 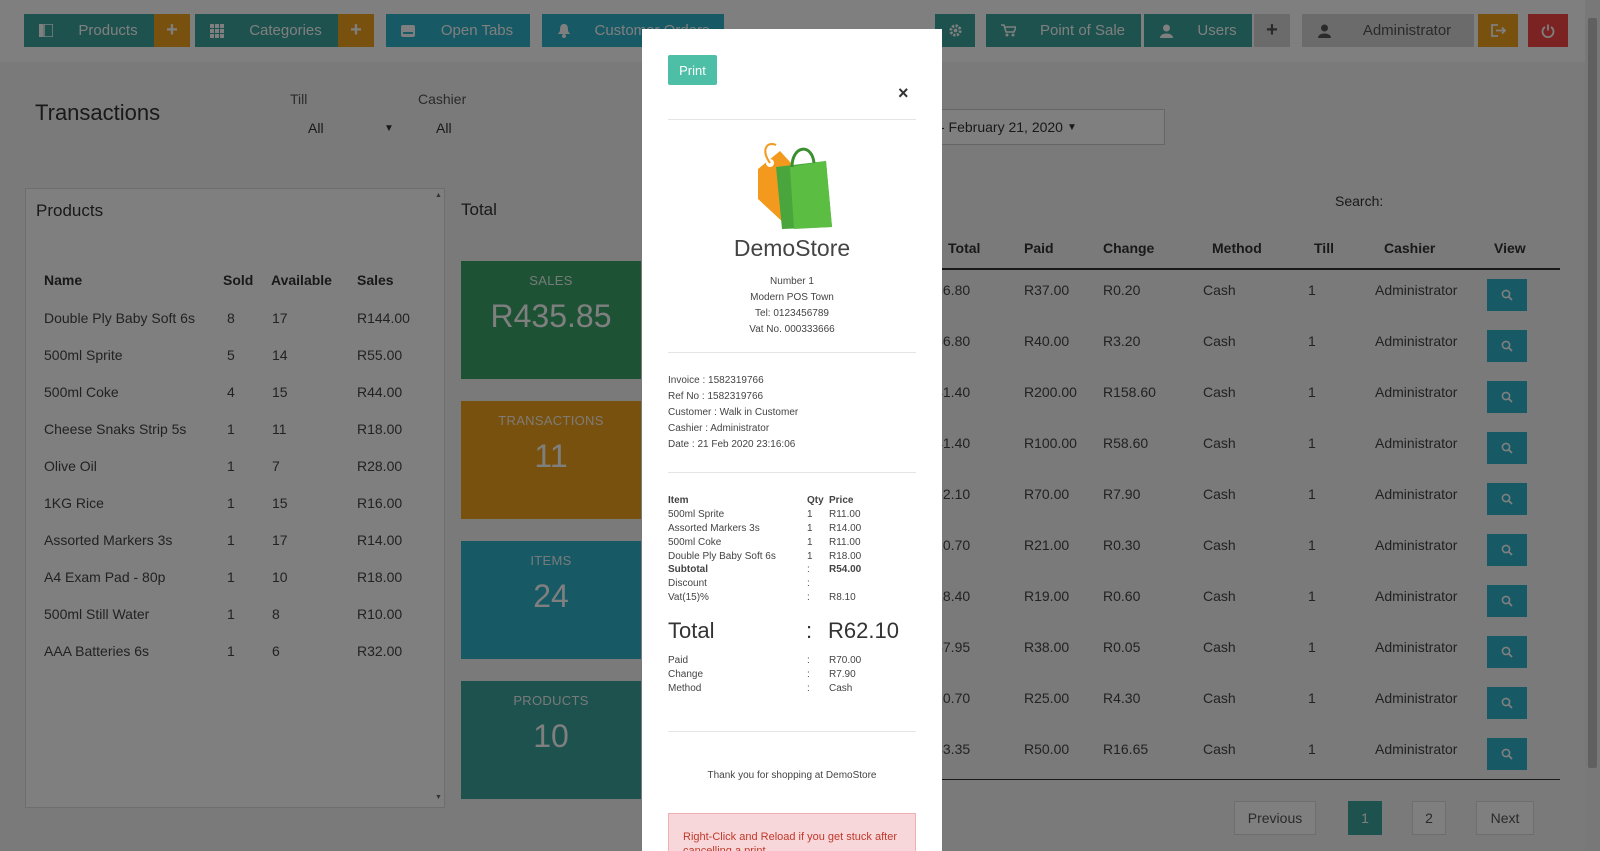 I want to click on receipt-col-item: Item, so click(x=678, y=500).